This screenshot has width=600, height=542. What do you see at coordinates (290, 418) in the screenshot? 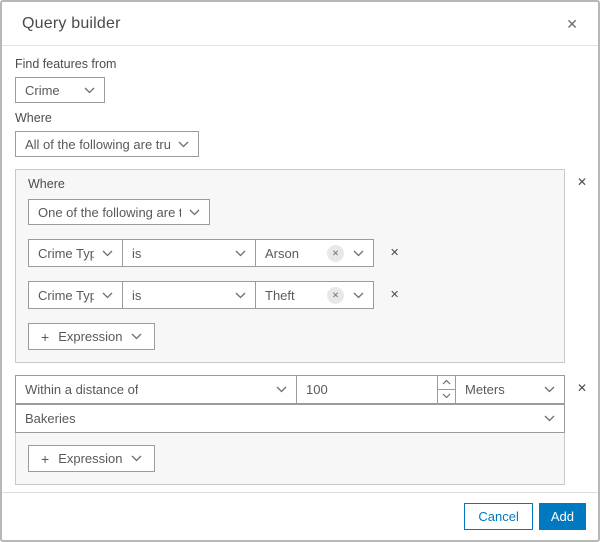
I see `target-layer-select: Bakeries` at bounding box center [290, 418].